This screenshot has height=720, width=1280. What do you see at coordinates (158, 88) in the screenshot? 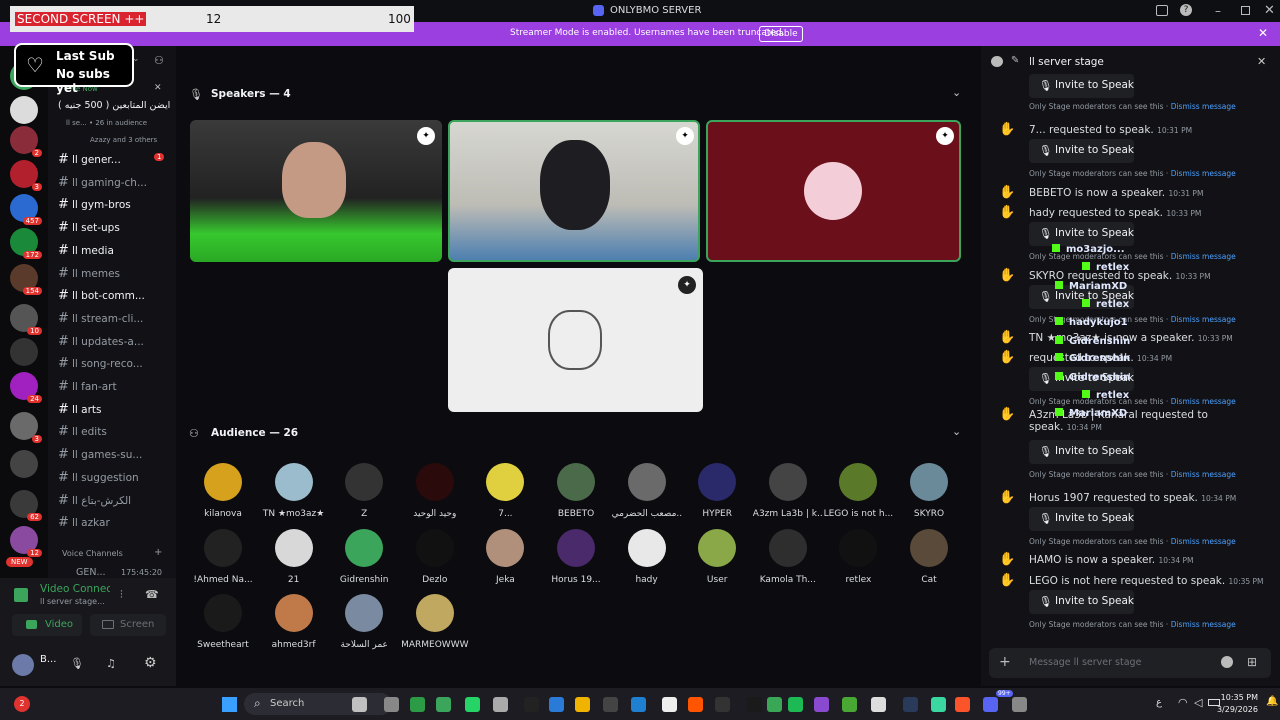
I see `close-event-icon: ✕` at bounding box center [158, 88].